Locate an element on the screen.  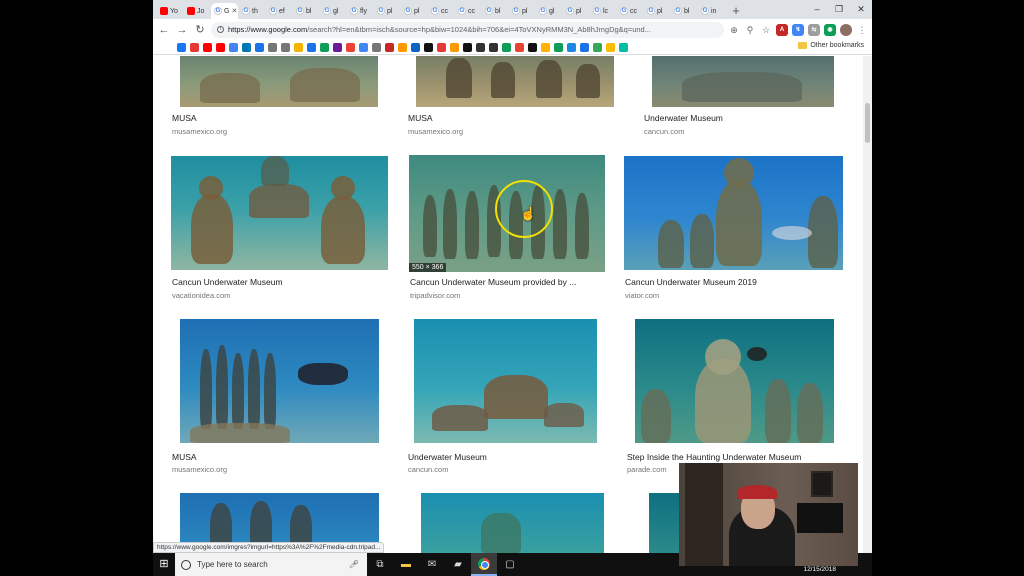
camera-app-icon: ▰ is located at coordinates (458, 564).